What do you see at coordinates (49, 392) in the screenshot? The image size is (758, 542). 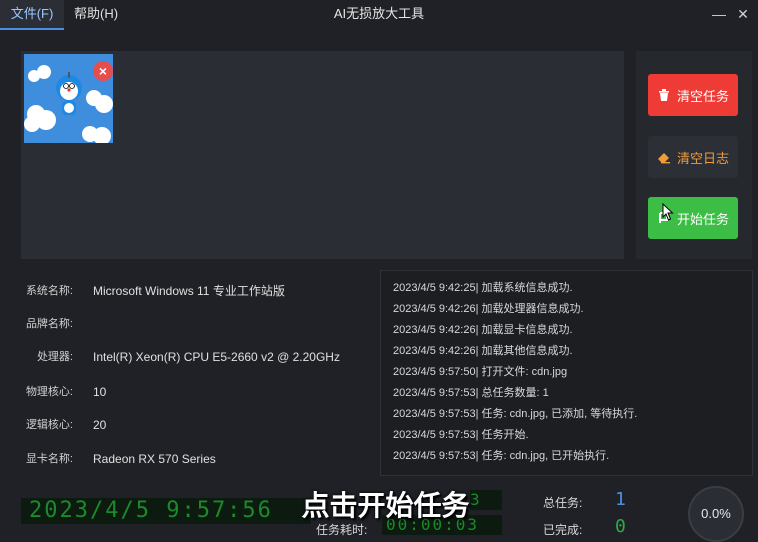 I see `info-label: 物理核心:` at bounding box center [49, 392].